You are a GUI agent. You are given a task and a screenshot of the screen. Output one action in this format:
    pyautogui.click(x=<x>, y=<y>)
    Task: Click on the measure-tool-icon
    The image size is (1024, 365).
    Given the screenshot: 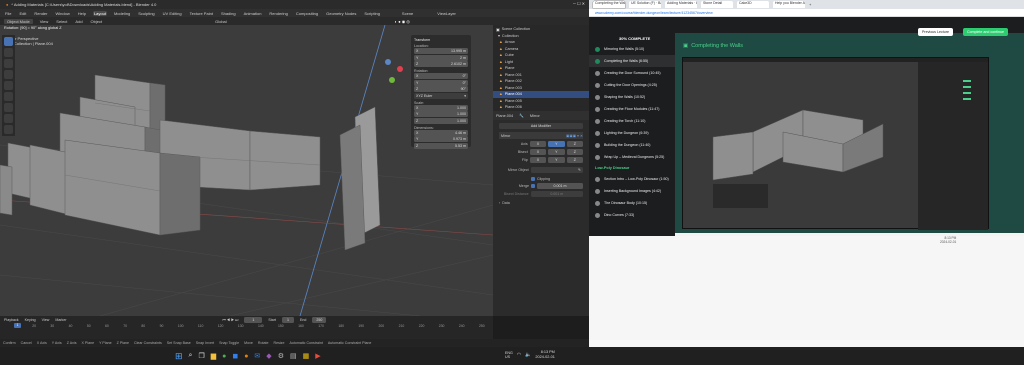 What is the action you would take?
    pyautogui.click(x=8, y=118)
    